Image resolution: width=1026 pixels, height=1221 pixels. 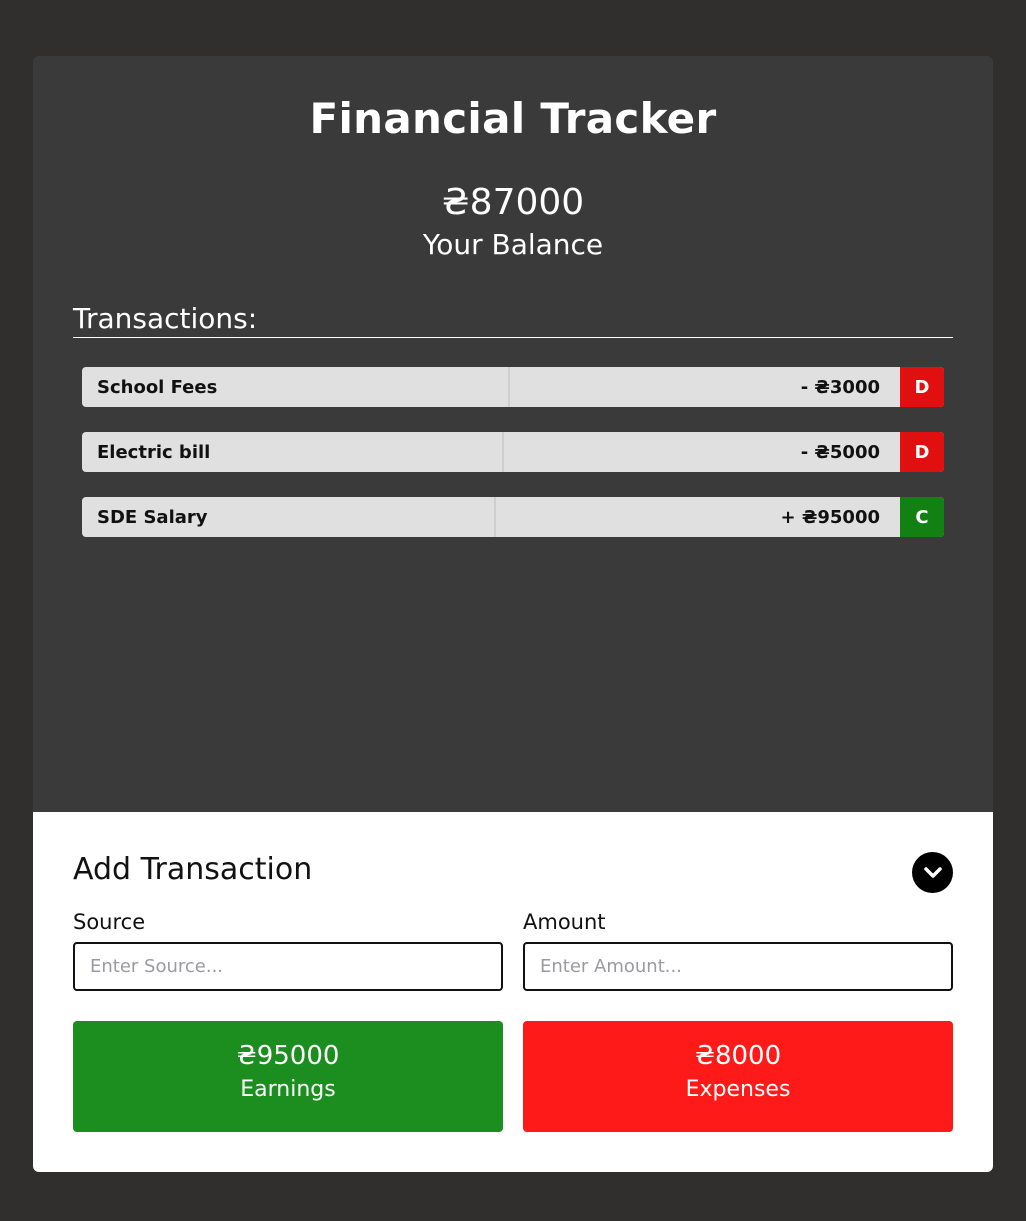 What do you see at coordinates (513, 517) in the screenshot?
I see `transaction-row: SDE Salary + ₴95000 C` at bounding box center [513, 517].